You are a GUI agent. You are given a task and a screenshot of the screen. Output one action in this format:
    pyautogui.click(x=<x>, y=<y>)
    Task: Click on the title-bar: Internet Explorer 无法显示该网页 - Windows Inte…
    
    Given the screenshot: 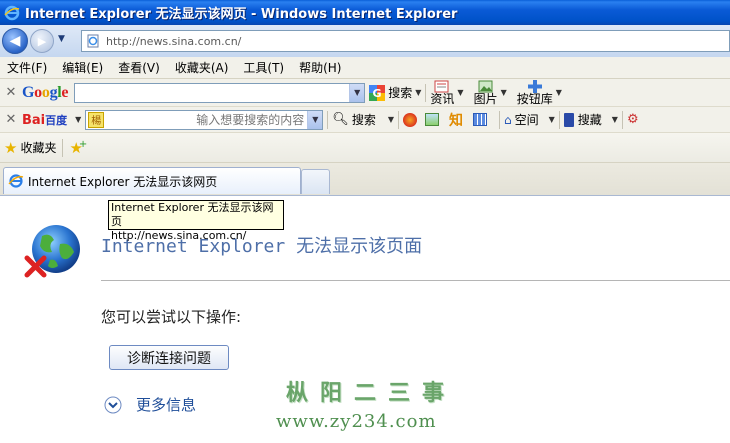 What is the action you would take?
    pyautogui.click(x=365, y=12)
    